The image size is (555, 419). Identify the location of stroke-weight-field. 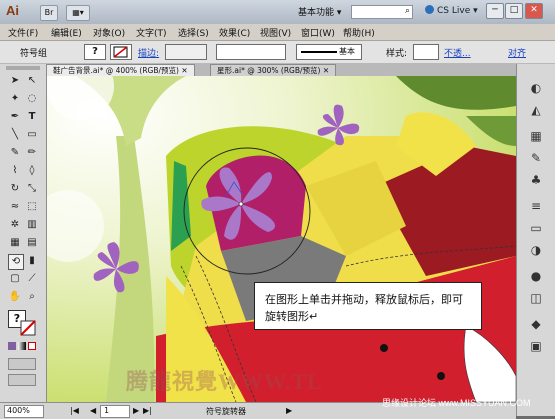
(186, 52).